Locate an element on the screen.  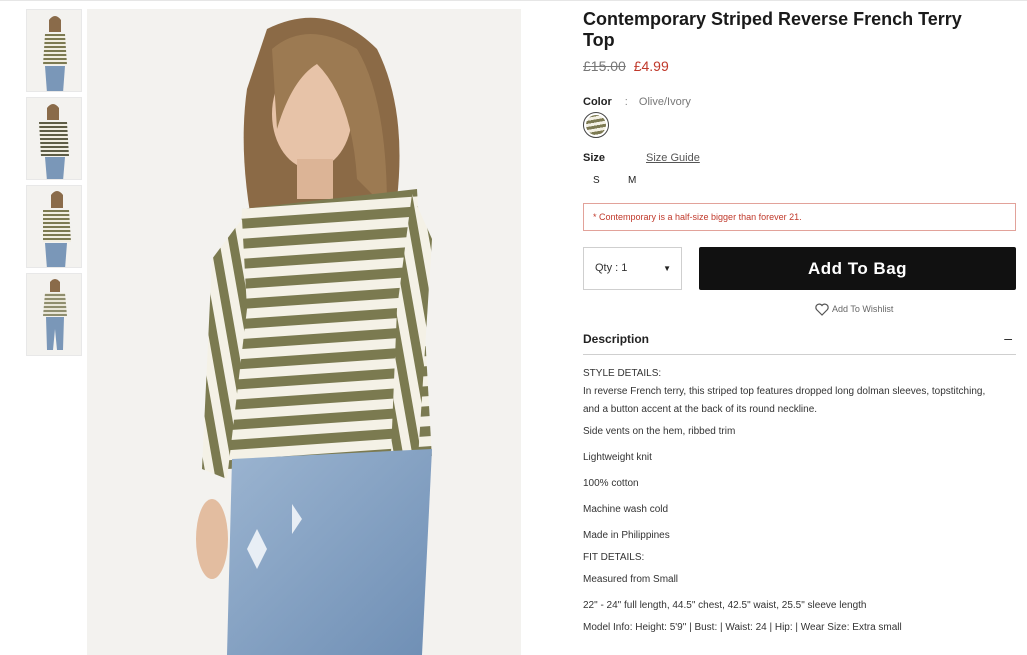
detail-item: 100% cotton is located at coordinates (611, 483).